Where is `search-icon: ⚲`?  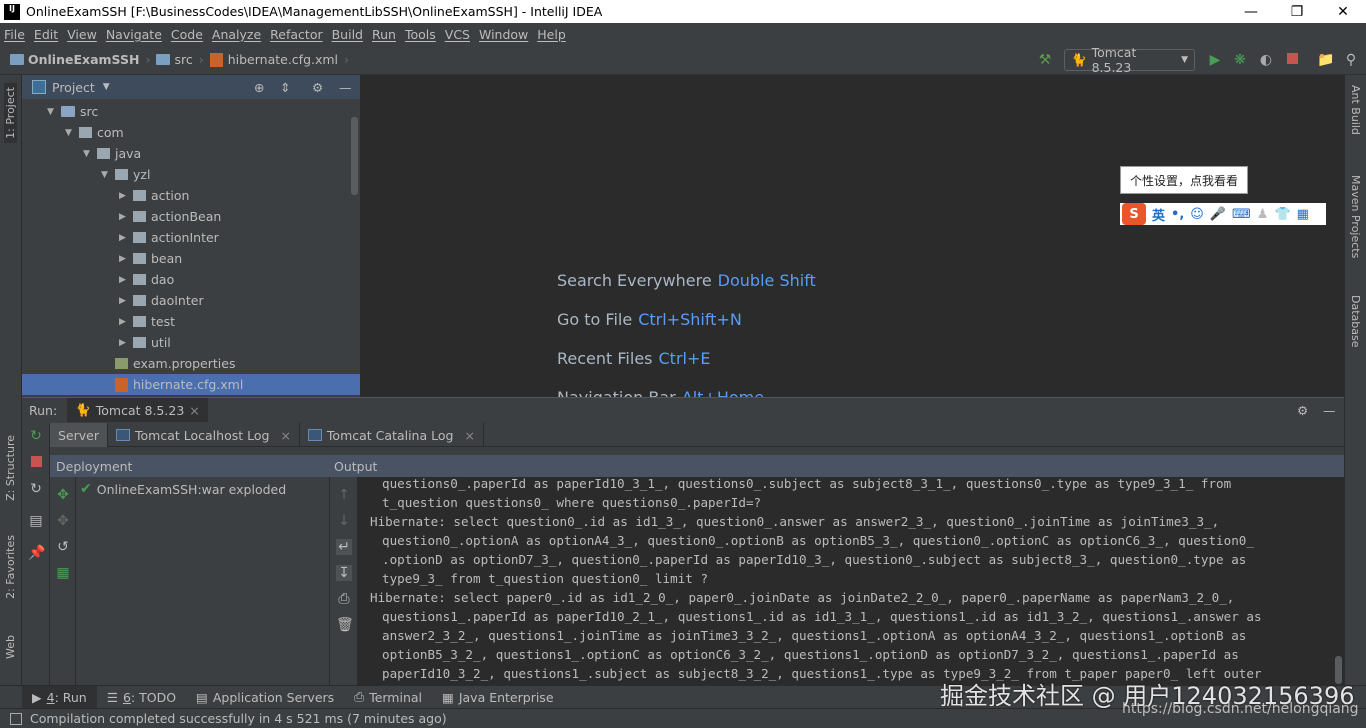
search-icon: ⚲ is located at coordinates (1351, 60).